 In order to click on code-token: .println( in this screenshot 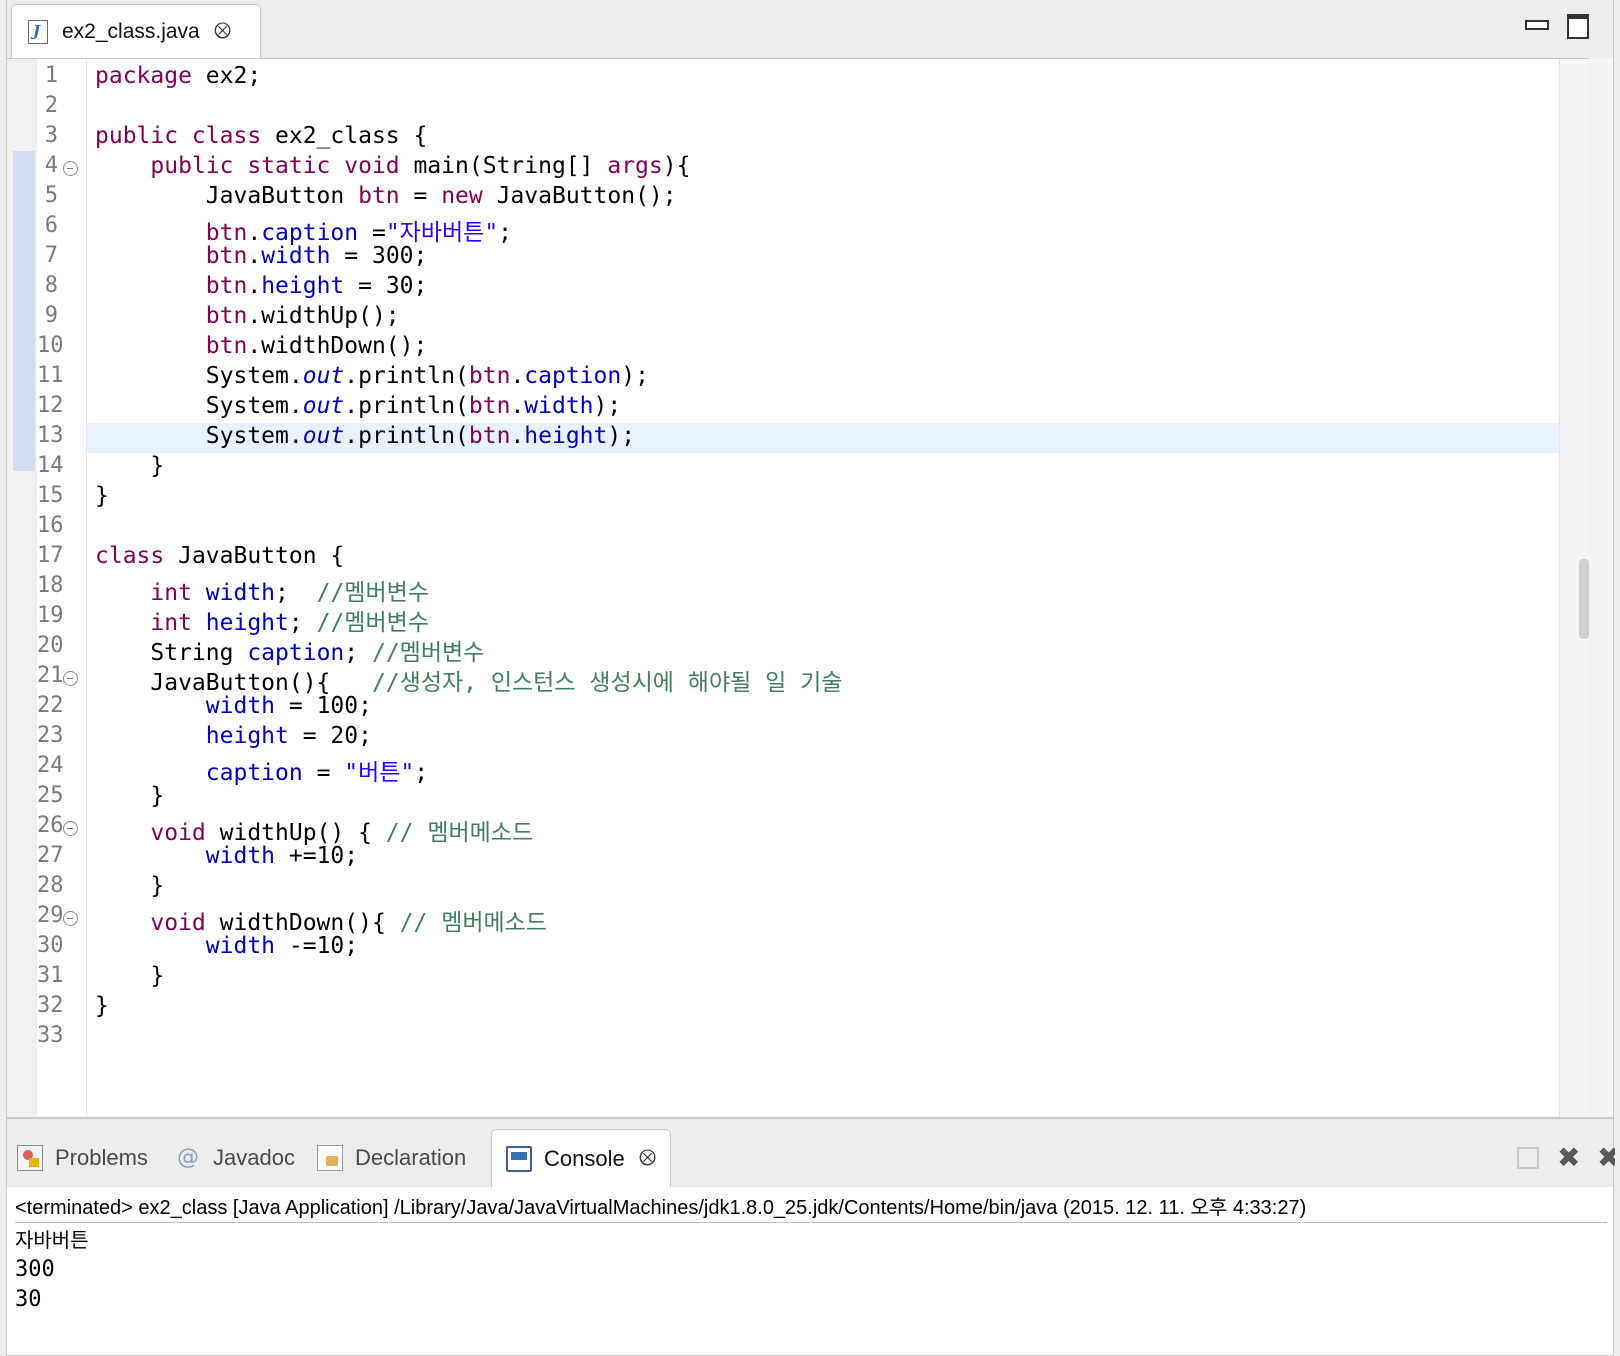, I will do `click(406, 406)`.